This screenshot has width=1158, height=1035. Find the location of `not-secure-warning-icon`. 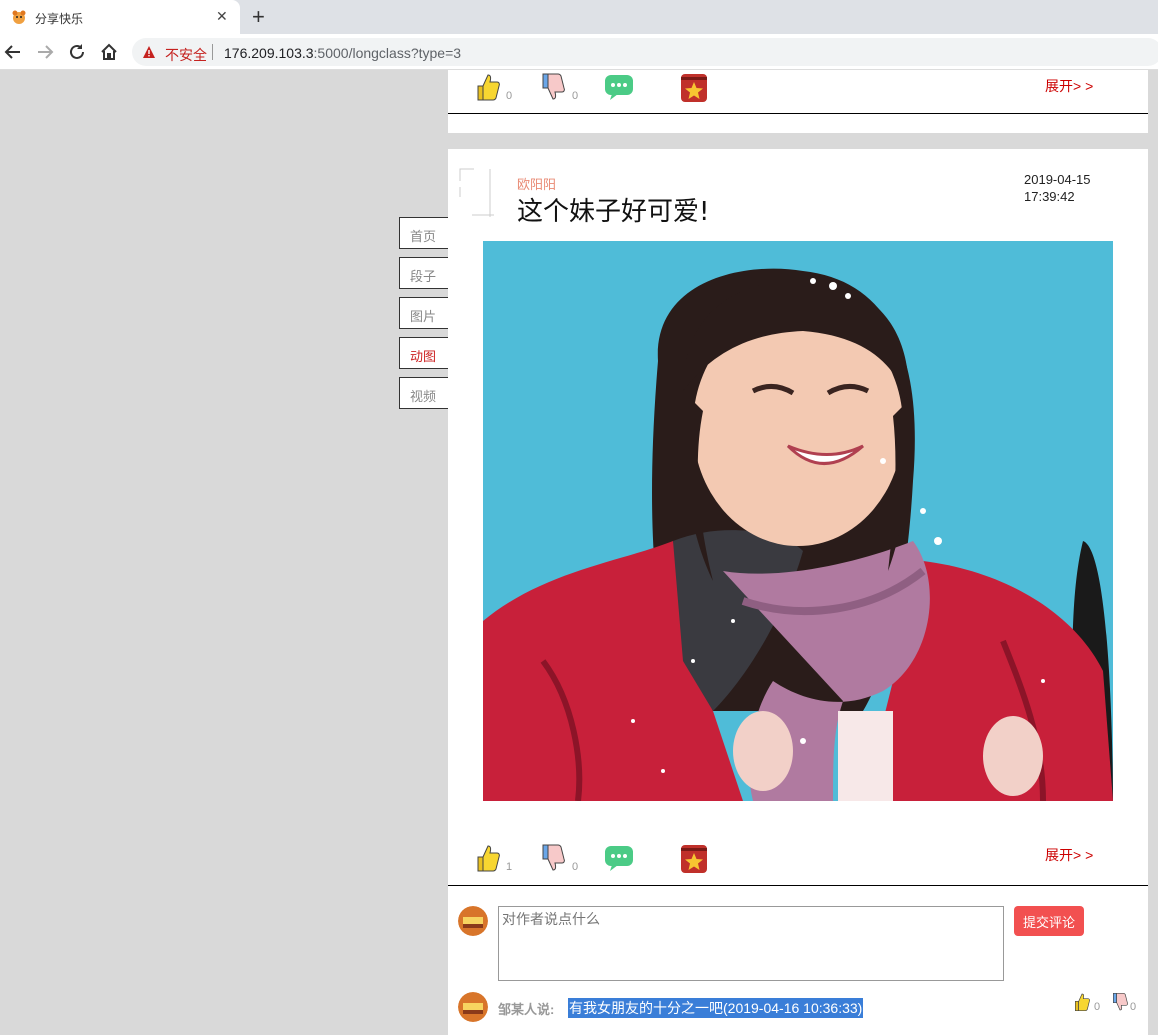

not-secure-warning-icon is located at coordinates (149, 52).